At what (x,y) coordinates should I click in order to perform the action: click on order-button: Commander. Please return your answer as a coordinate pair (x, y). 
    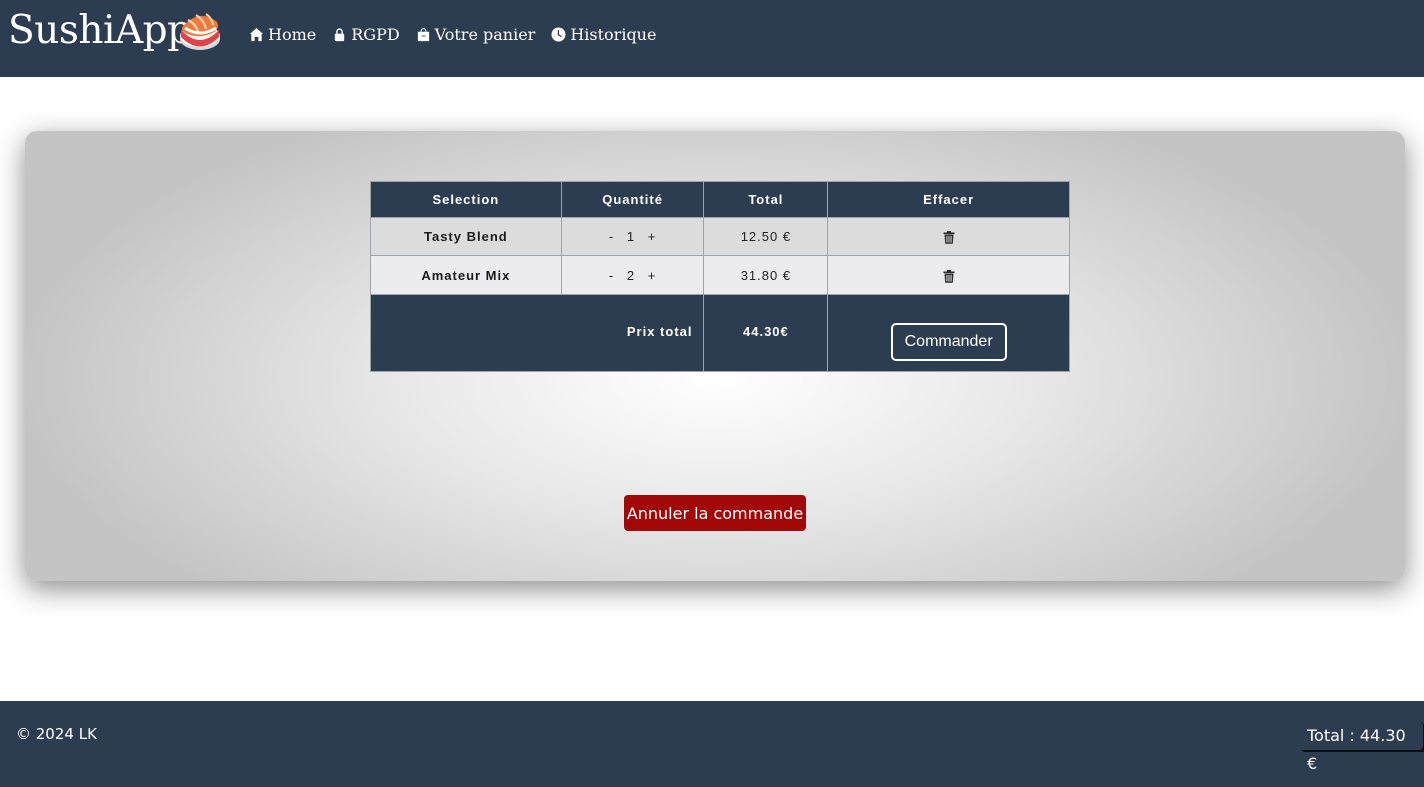
    Looking at the image, I should click on (948, 342).